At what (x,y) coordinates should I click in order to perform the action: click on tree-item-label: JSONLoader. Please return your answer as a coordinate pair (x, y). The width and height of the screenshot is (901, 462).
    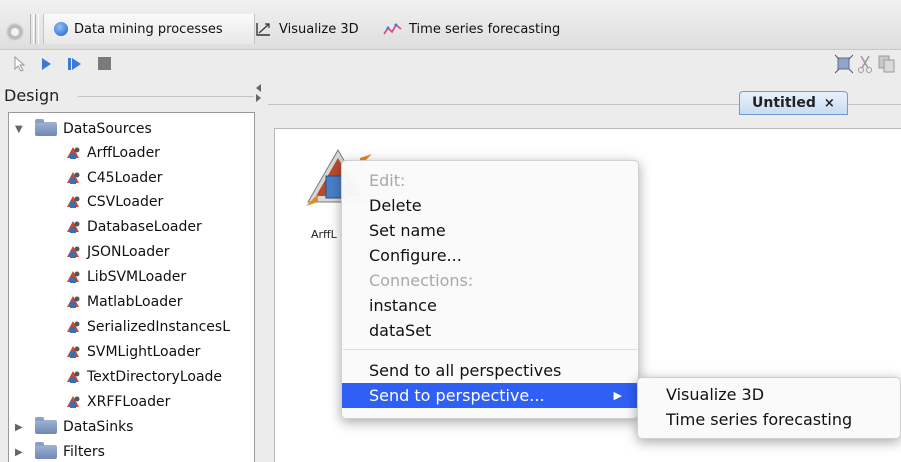
    Looking at the image, I should click on (128, 252).